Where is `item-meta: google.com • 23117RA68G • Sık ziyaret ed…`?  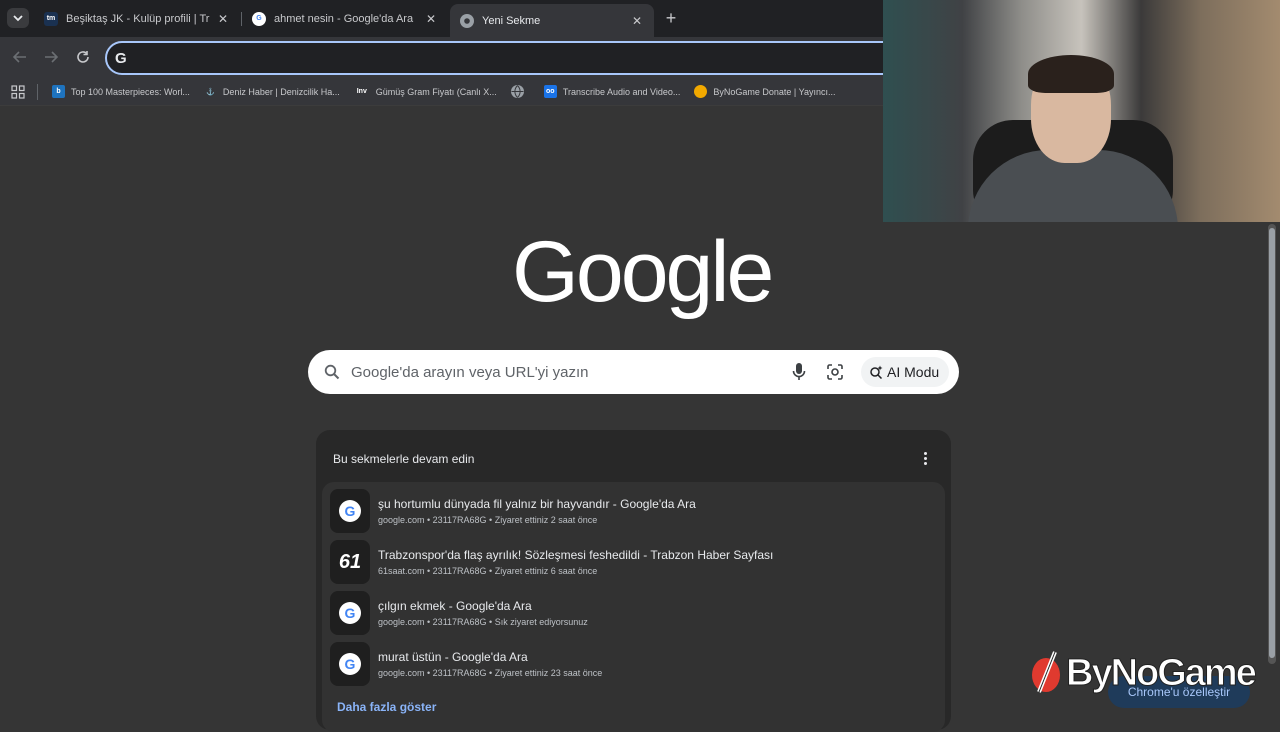 item-meta: google.com • 23117RA68G • Sık ziyaret ed… is located at coordinates (483, 622).